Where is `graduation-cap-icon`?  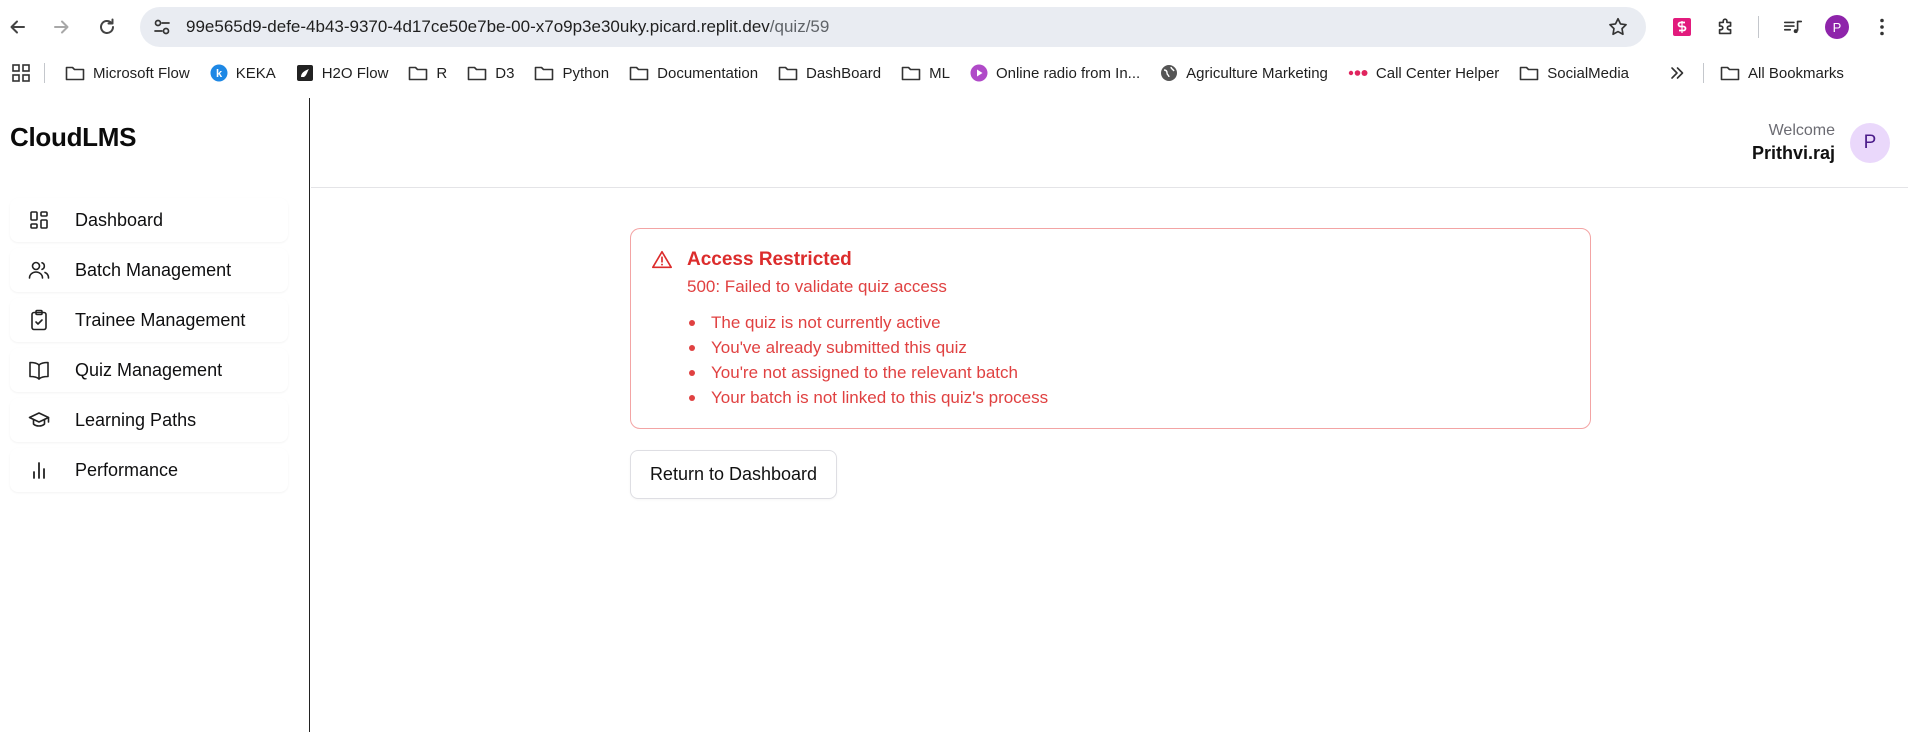
graduation-cap-icon is located at coordinates (39, 420).